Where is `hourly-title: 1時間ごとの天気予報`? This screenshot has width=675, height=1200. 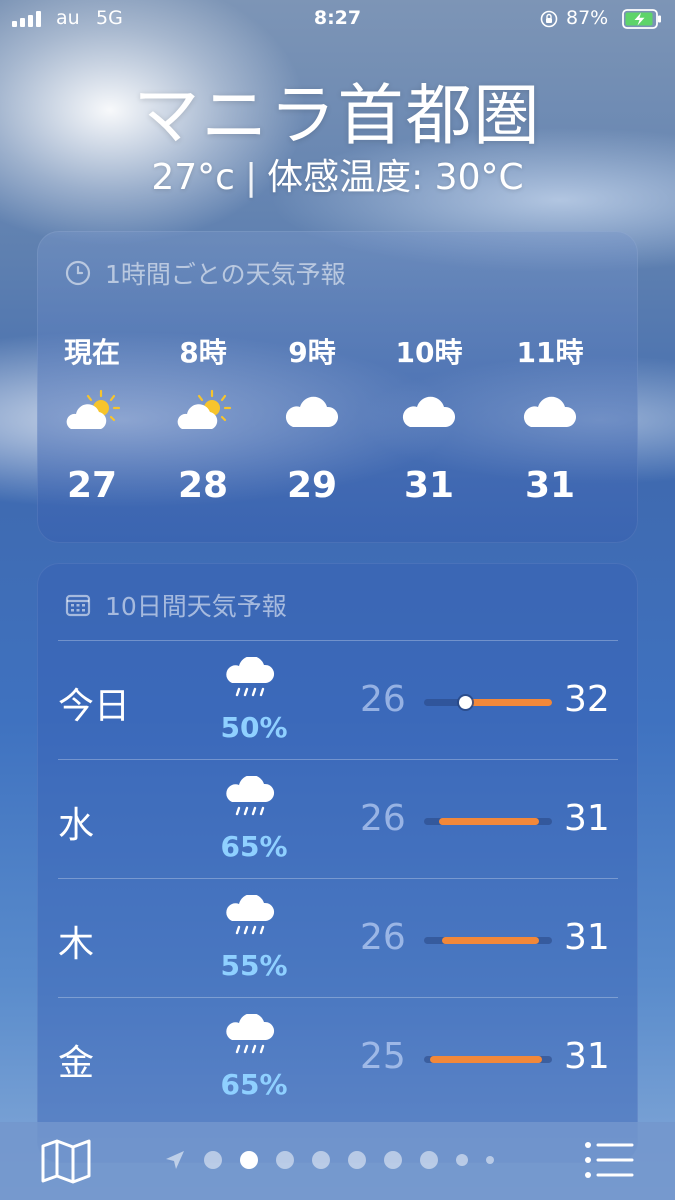
hourly-title: 1時間ごとの天気予報 is located at coordinates (225, 274).